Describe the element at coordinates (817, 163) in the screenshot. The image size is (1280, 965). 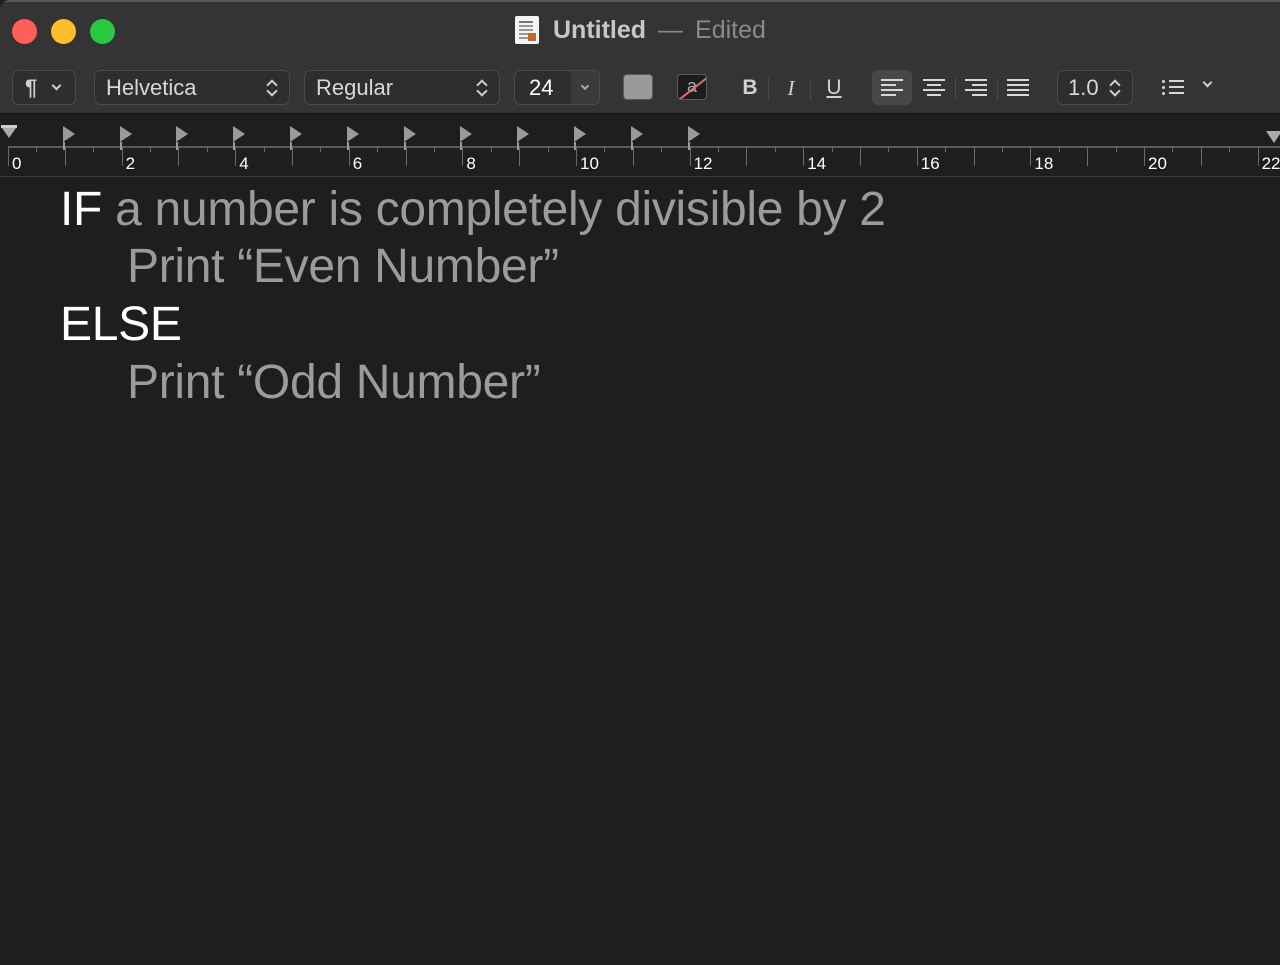
I see `ruler-number: 14` at that location.